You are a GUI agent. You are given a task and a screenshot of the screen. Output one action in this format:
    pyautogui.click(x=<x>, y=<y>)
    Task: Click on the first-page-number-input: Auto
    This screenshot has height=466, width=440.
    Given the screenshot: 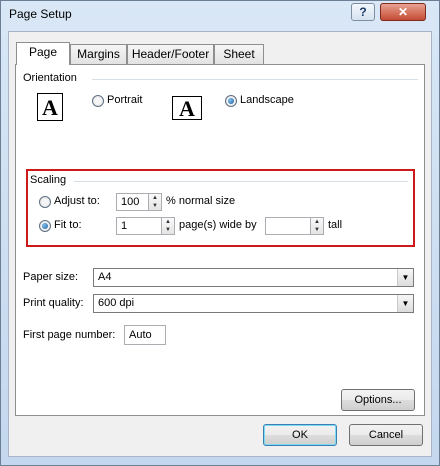 What is the action you would take?
    pyautogui.click(x=145, y=335)
    